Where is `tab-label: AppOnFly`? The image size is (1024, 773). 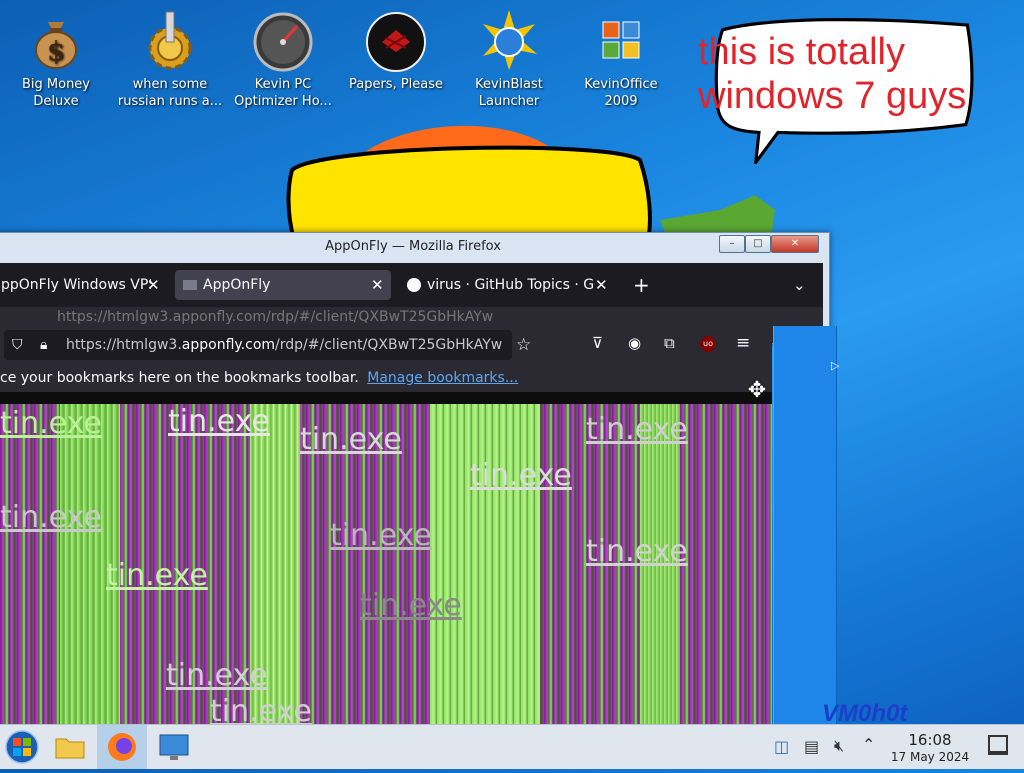 tab-label: AppOnFly is located at coordinates (237, 285).